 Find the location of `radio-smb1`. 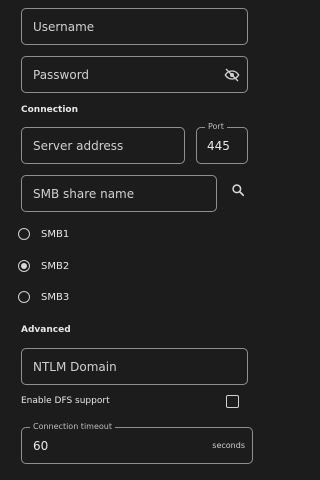

radio-smb1 is located at coordinates (24, 234).